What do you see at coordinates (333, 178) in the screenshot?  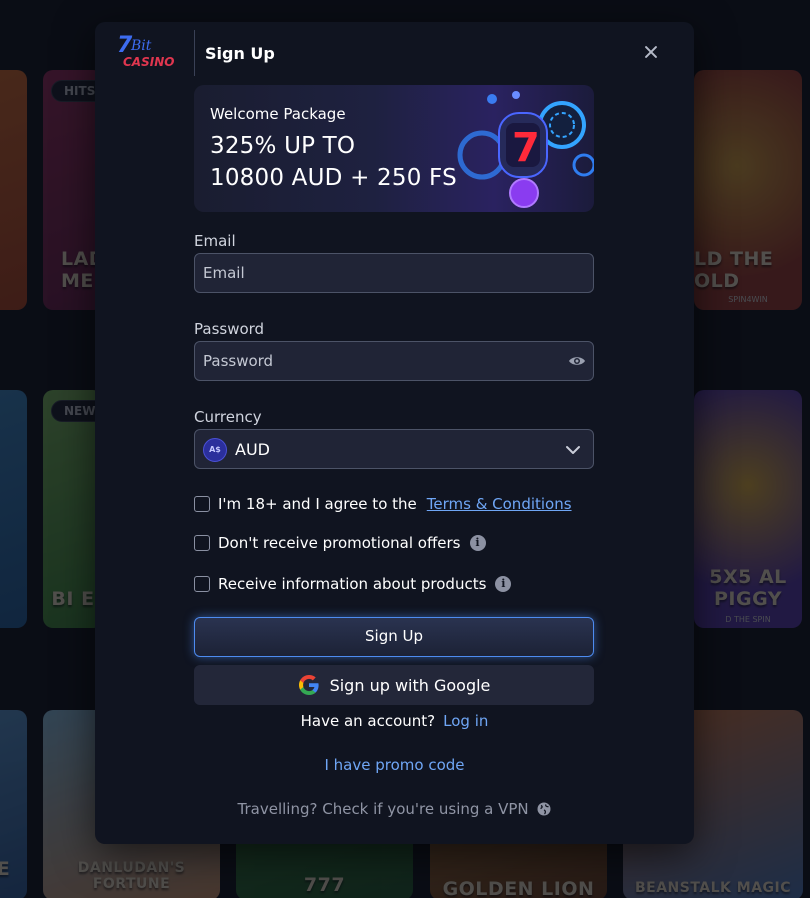 I see `banner-line-2: 10800 AUD + 250 FS` at bounding box center [333, 178].